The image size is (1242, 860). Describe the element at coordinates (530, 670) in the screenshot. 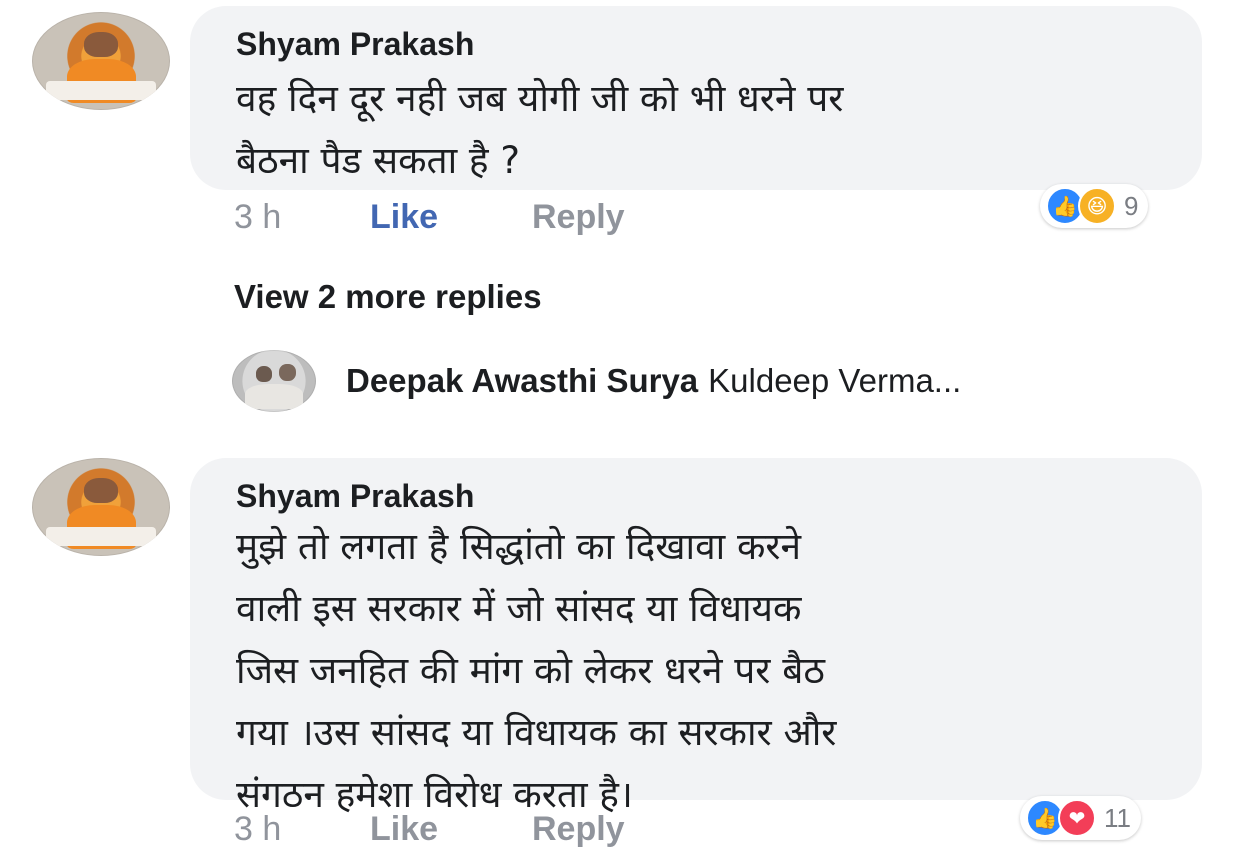

I see `comment-line: जिस जनहित की मांग को लेकर धरने पर बैठ` at that location.